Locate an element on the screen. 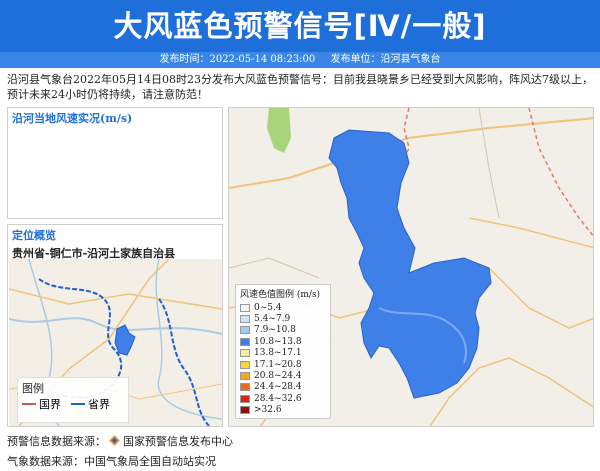 Image resolution: width=600 pixels, height=471 pixels. publish-meta-bar: 发布时间：2022-05-14 08:23:00 发布单位：沿河县气象台 is located at coordinates (300, 60).